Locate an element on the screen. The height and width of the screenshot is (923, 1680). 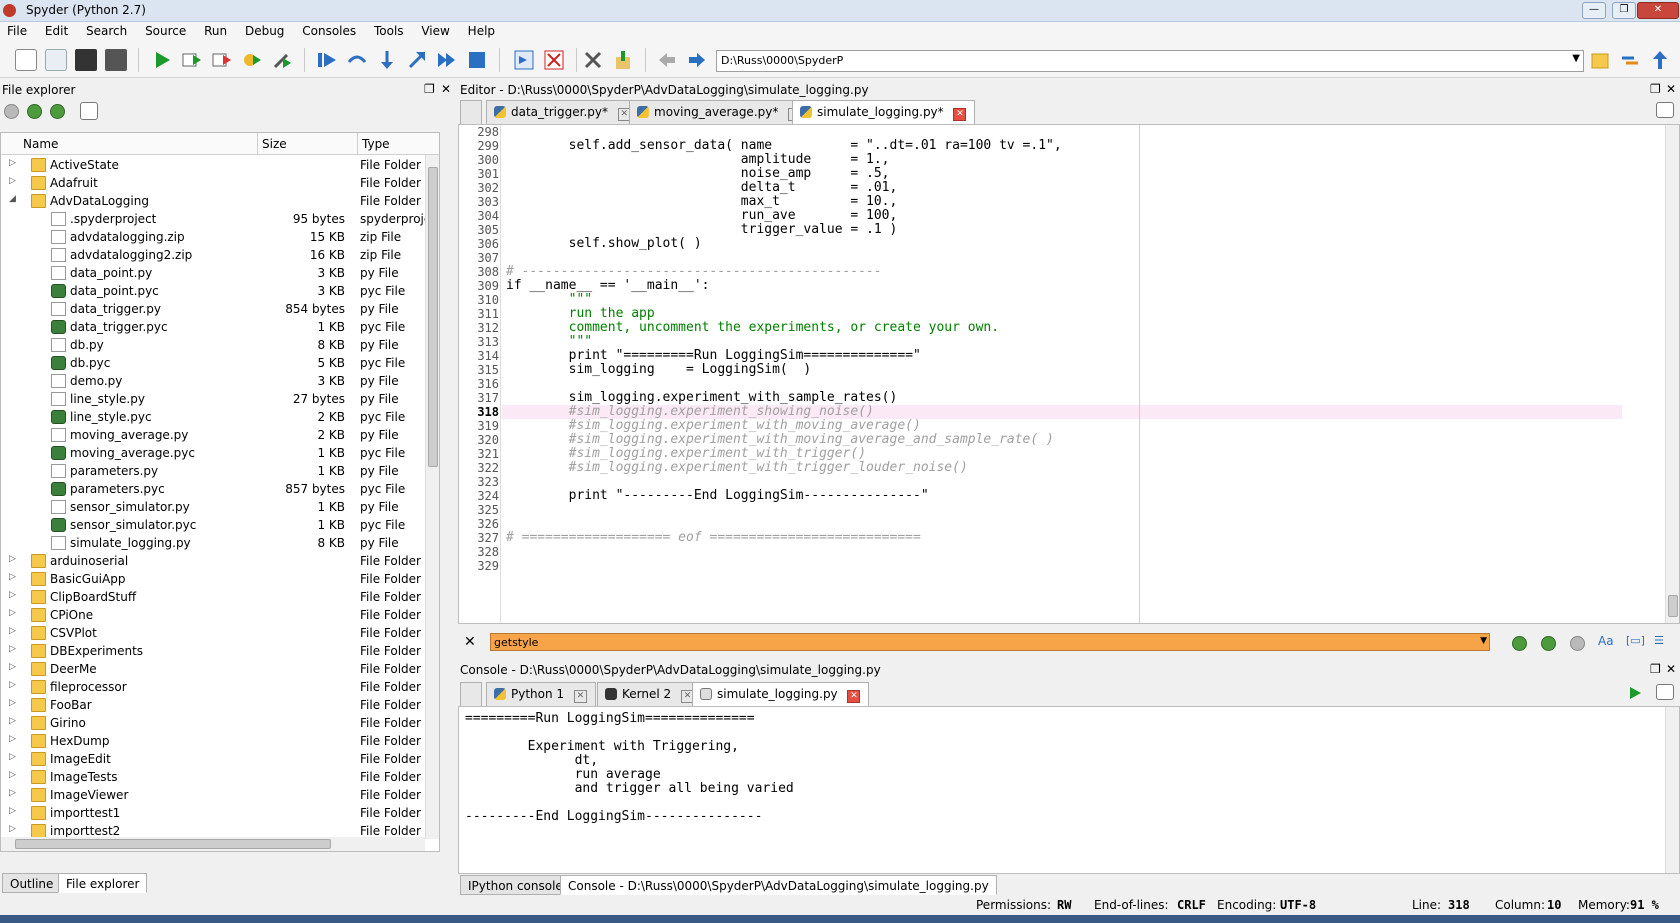
file-tree-row: parameters.pyc 857 bytes pyc File is located at coordinates (220, 489).